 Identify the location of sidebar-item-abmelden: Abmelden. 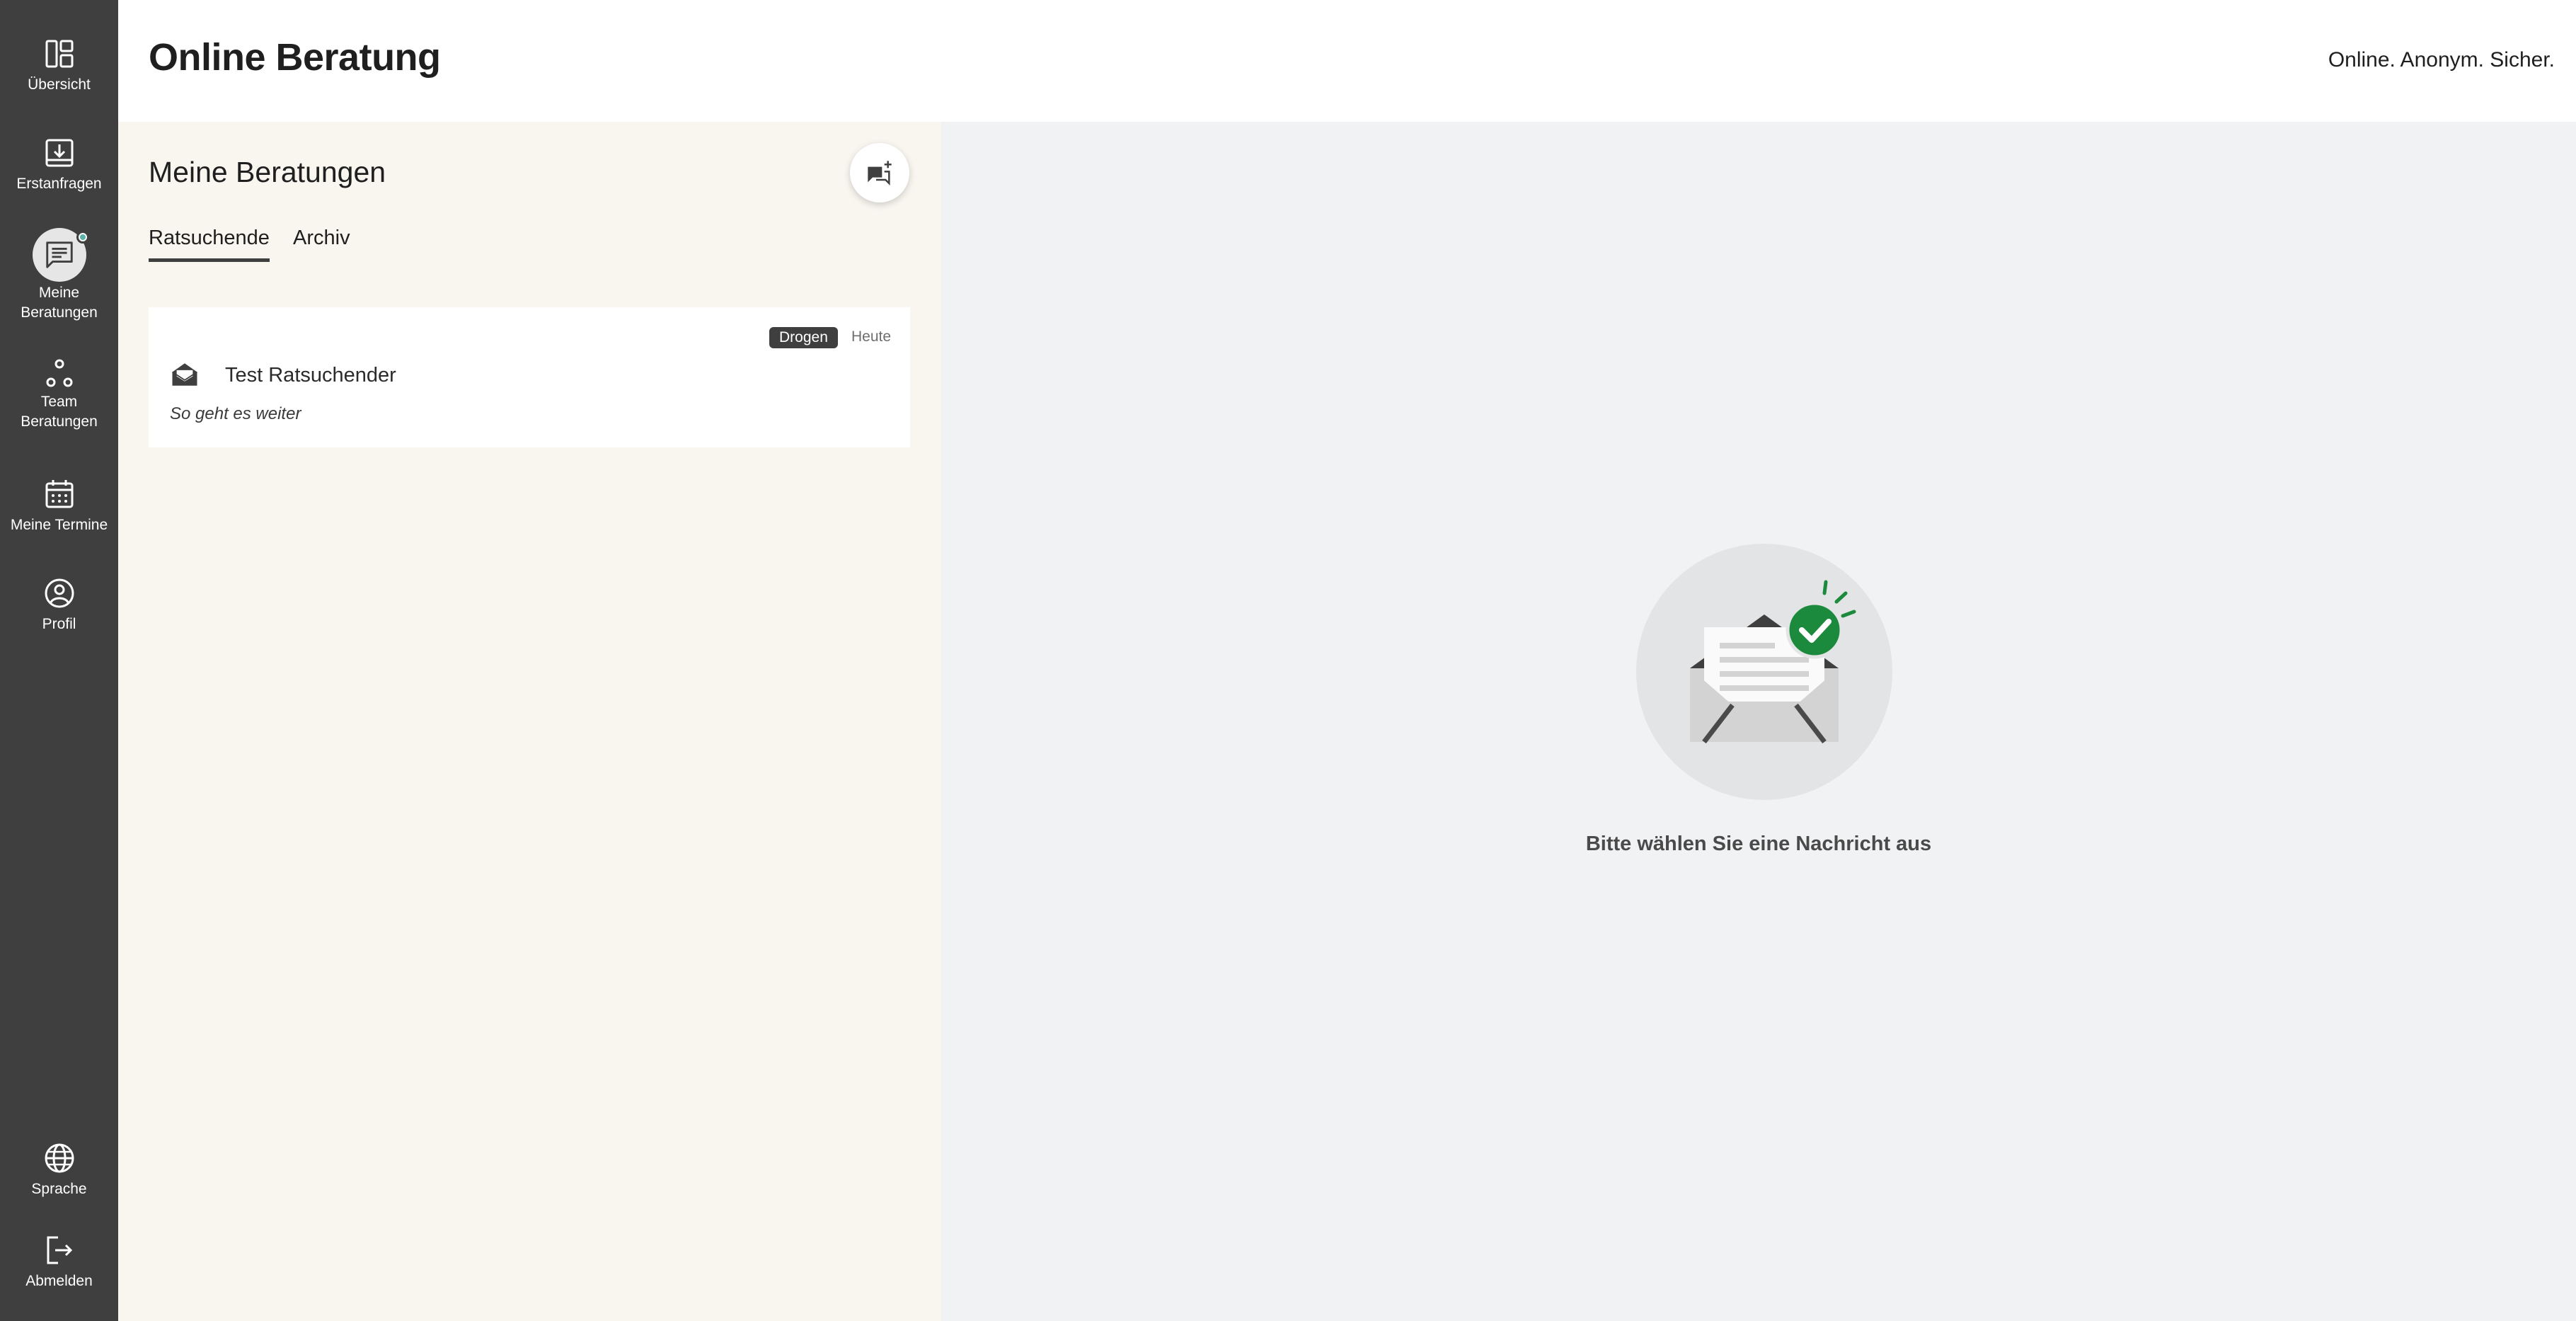
(59, 1262).